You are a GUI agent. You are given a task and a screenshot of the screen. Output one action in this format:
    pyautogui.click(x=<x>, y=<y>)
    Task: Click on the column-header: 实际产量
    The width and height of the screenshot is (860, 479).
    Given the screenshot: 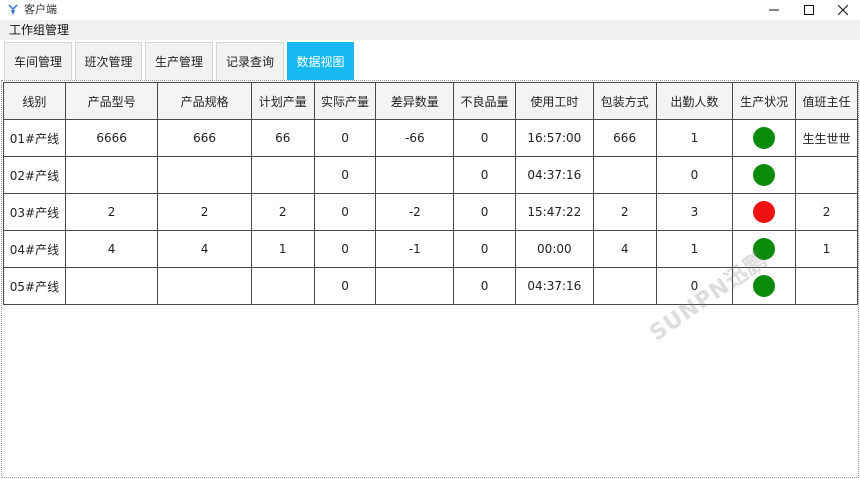 What is the action you would take?
    pyautogui.click(x=345, y=101)
    